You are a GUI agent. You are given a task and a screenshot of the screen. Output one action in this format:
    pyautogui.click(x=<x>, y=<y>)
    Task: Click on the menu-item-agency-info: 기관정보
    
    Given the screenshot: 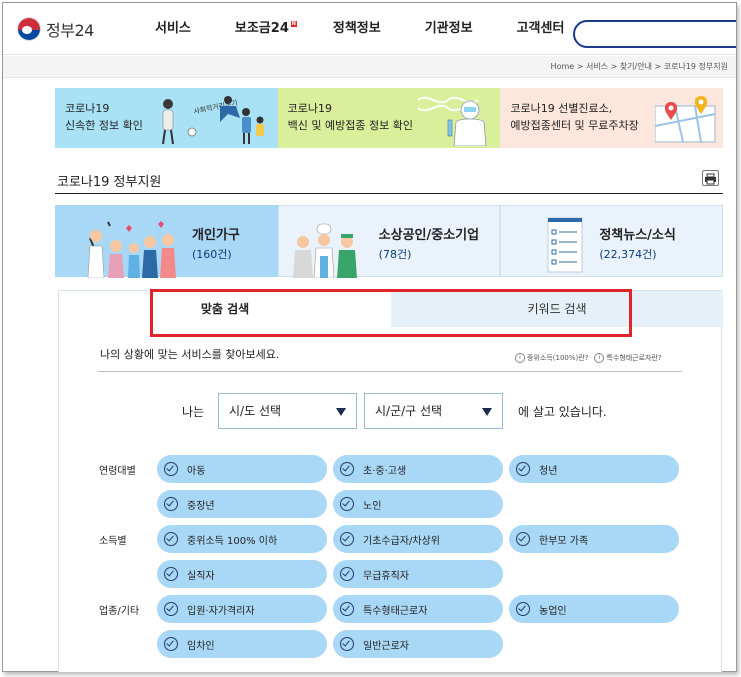 What is the action you would take?
    pyautogui.click(x=449, y=29)
    